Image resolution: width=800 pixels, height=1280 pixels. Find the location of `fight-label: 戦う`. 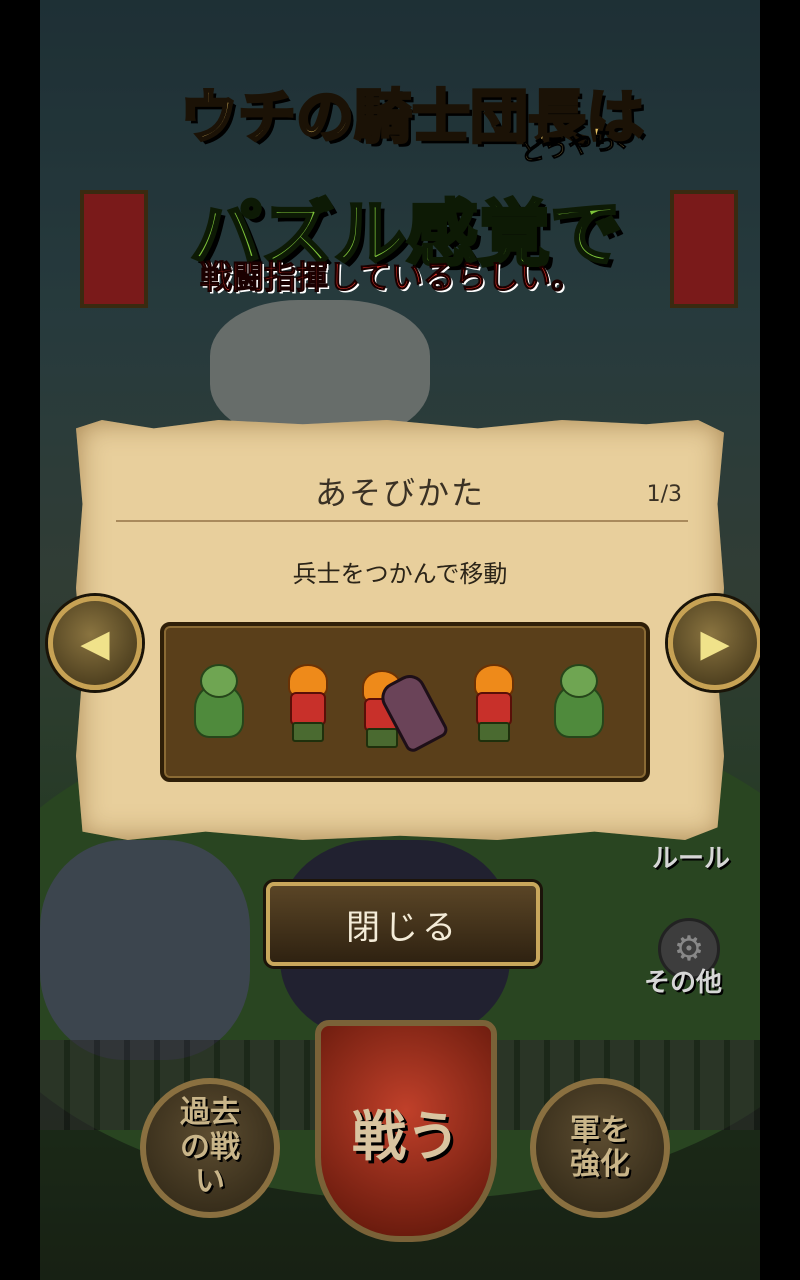

fight-label: 戦う is located at coordinates (406, 1136).